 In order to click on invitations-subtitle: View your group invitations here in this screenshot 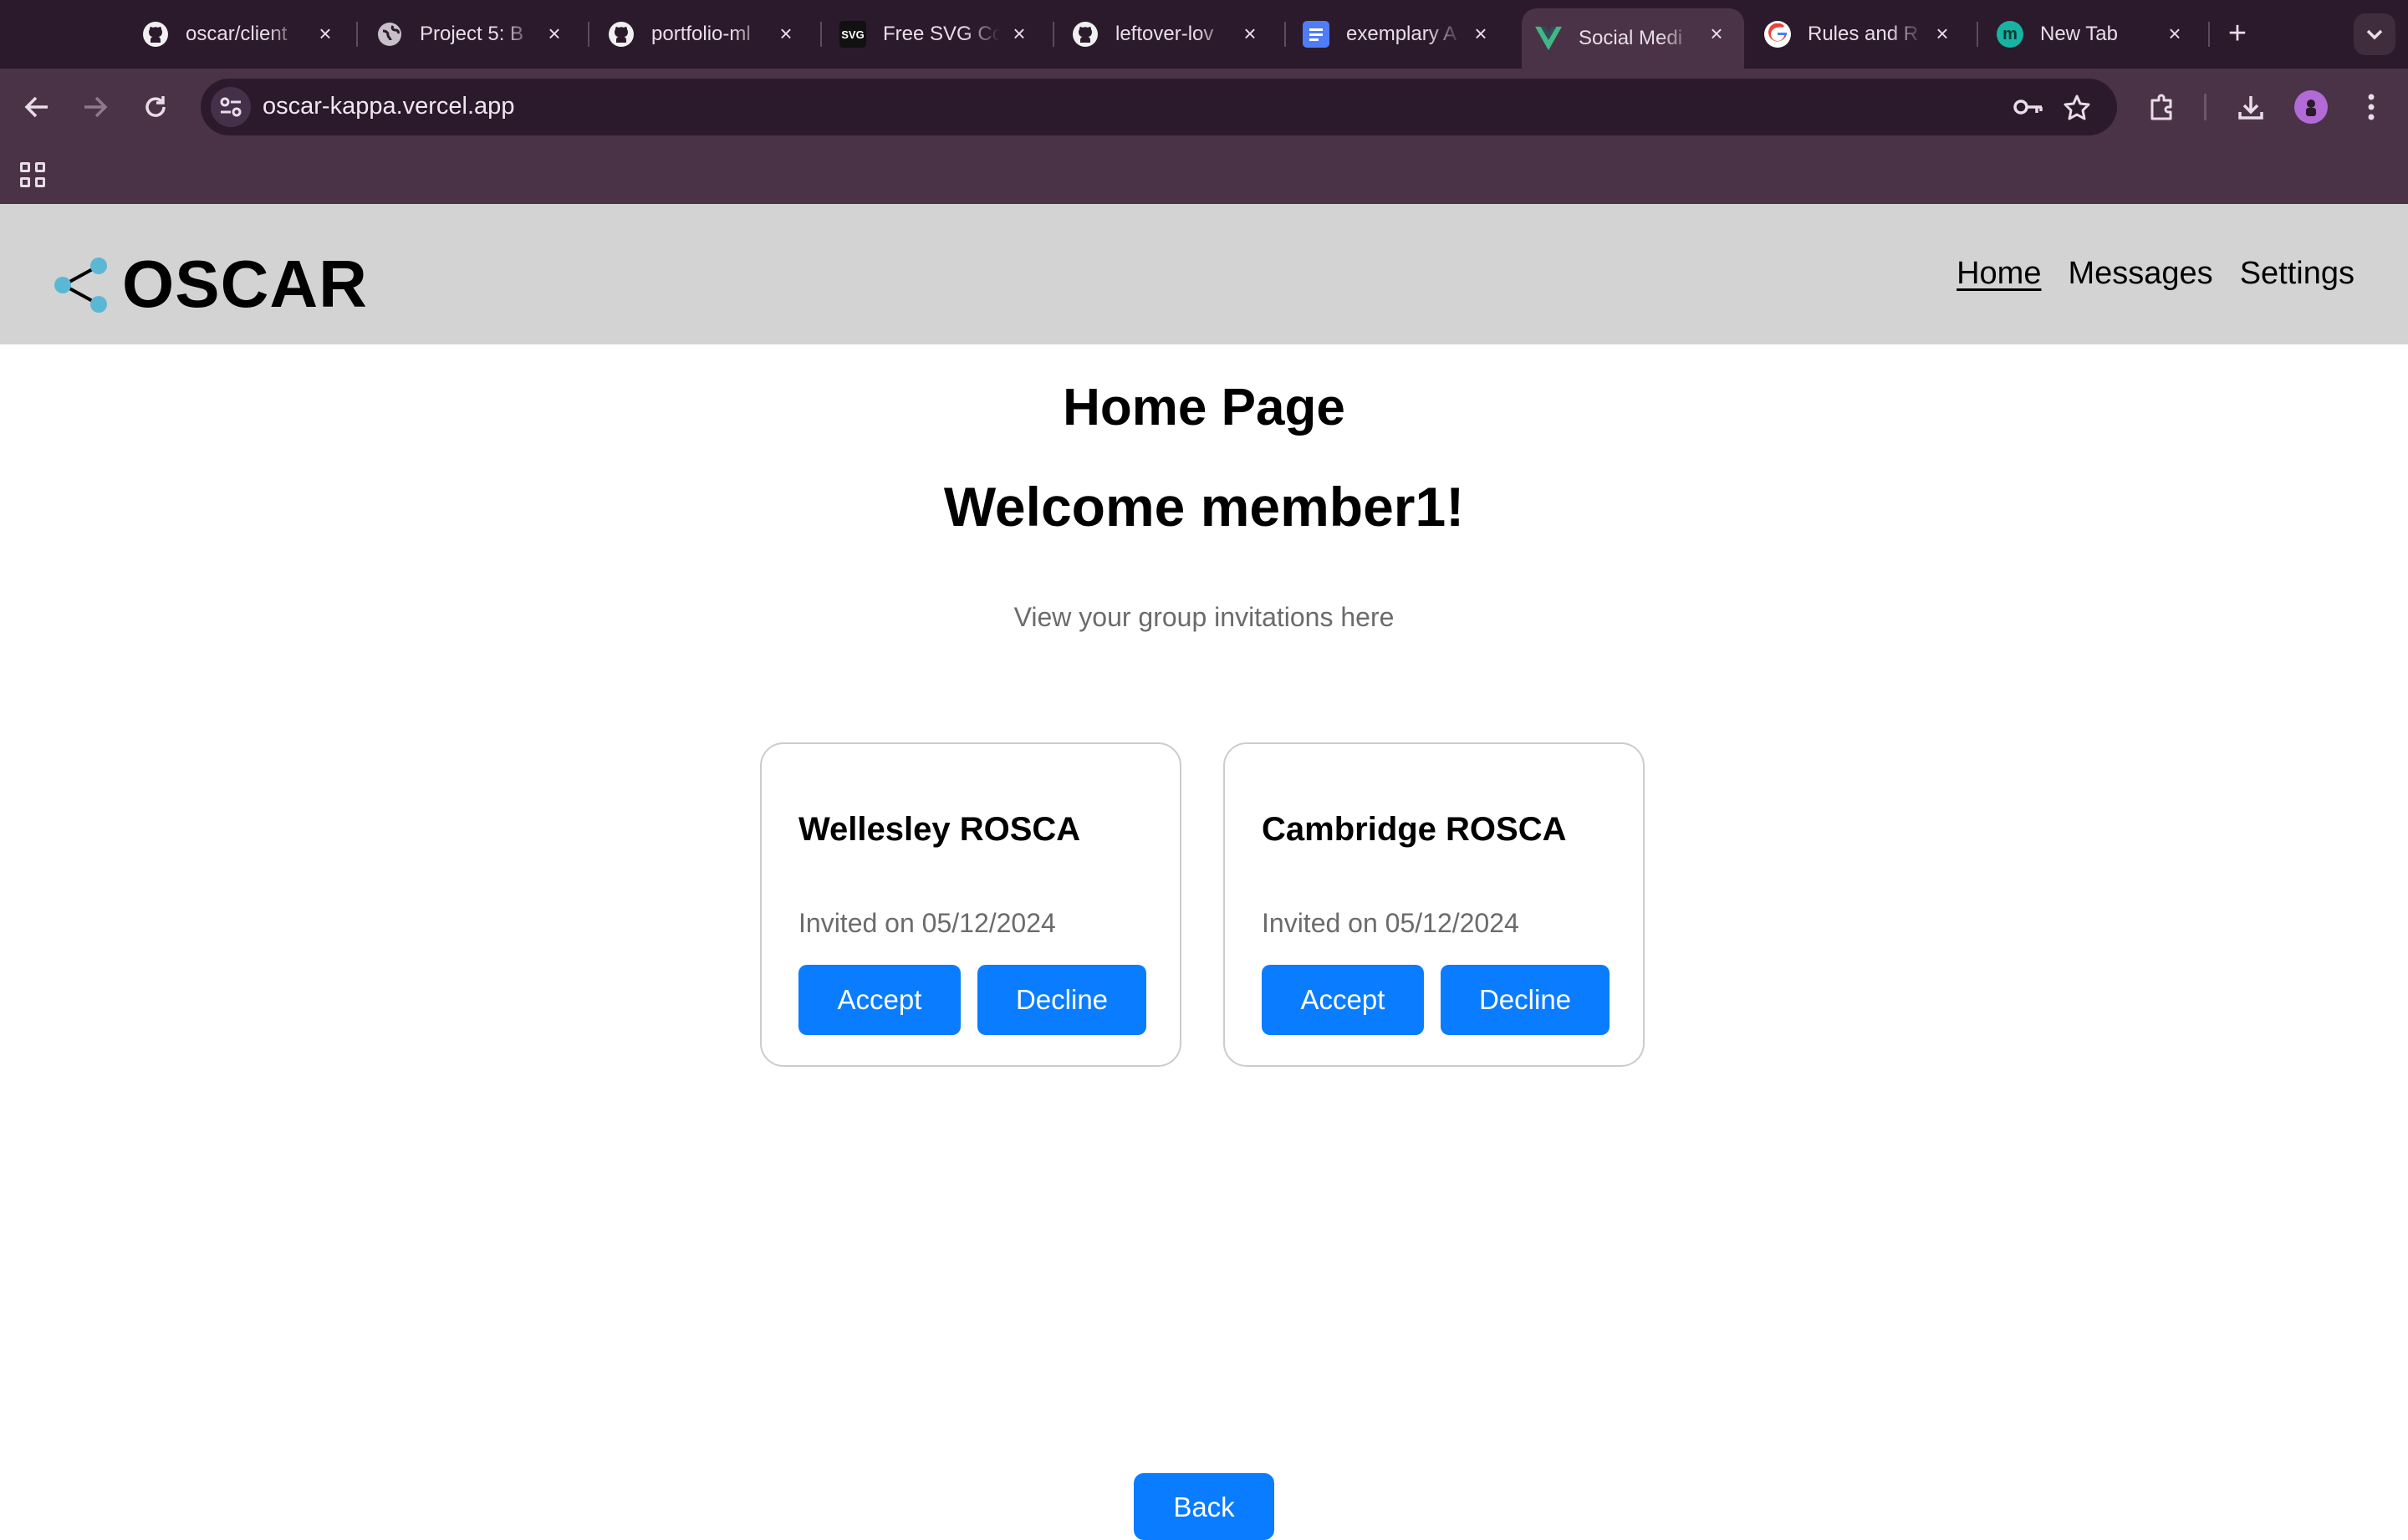, I will do `click(1204, 617)`.